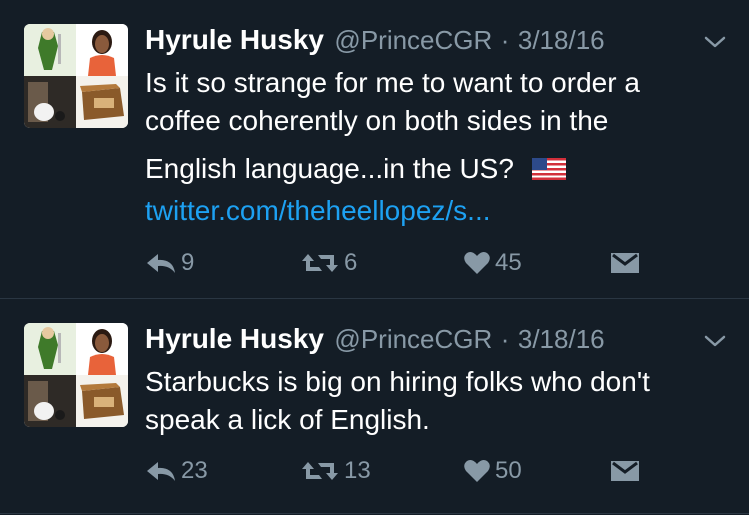 The image size is (749, 515). Describe the element at coordinates (492, 263) in the screenshot. I see `like-button: 45` at that location.